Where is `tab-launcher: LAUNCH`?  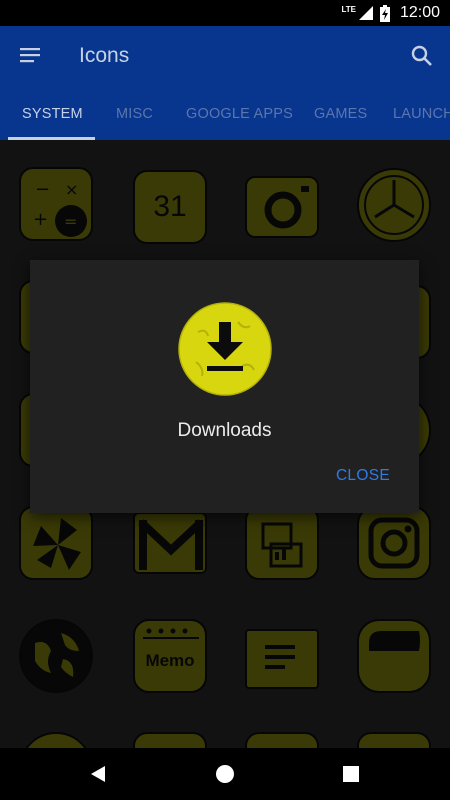 tab-launcher: LAUNCH is located at coordinates (421, 114).